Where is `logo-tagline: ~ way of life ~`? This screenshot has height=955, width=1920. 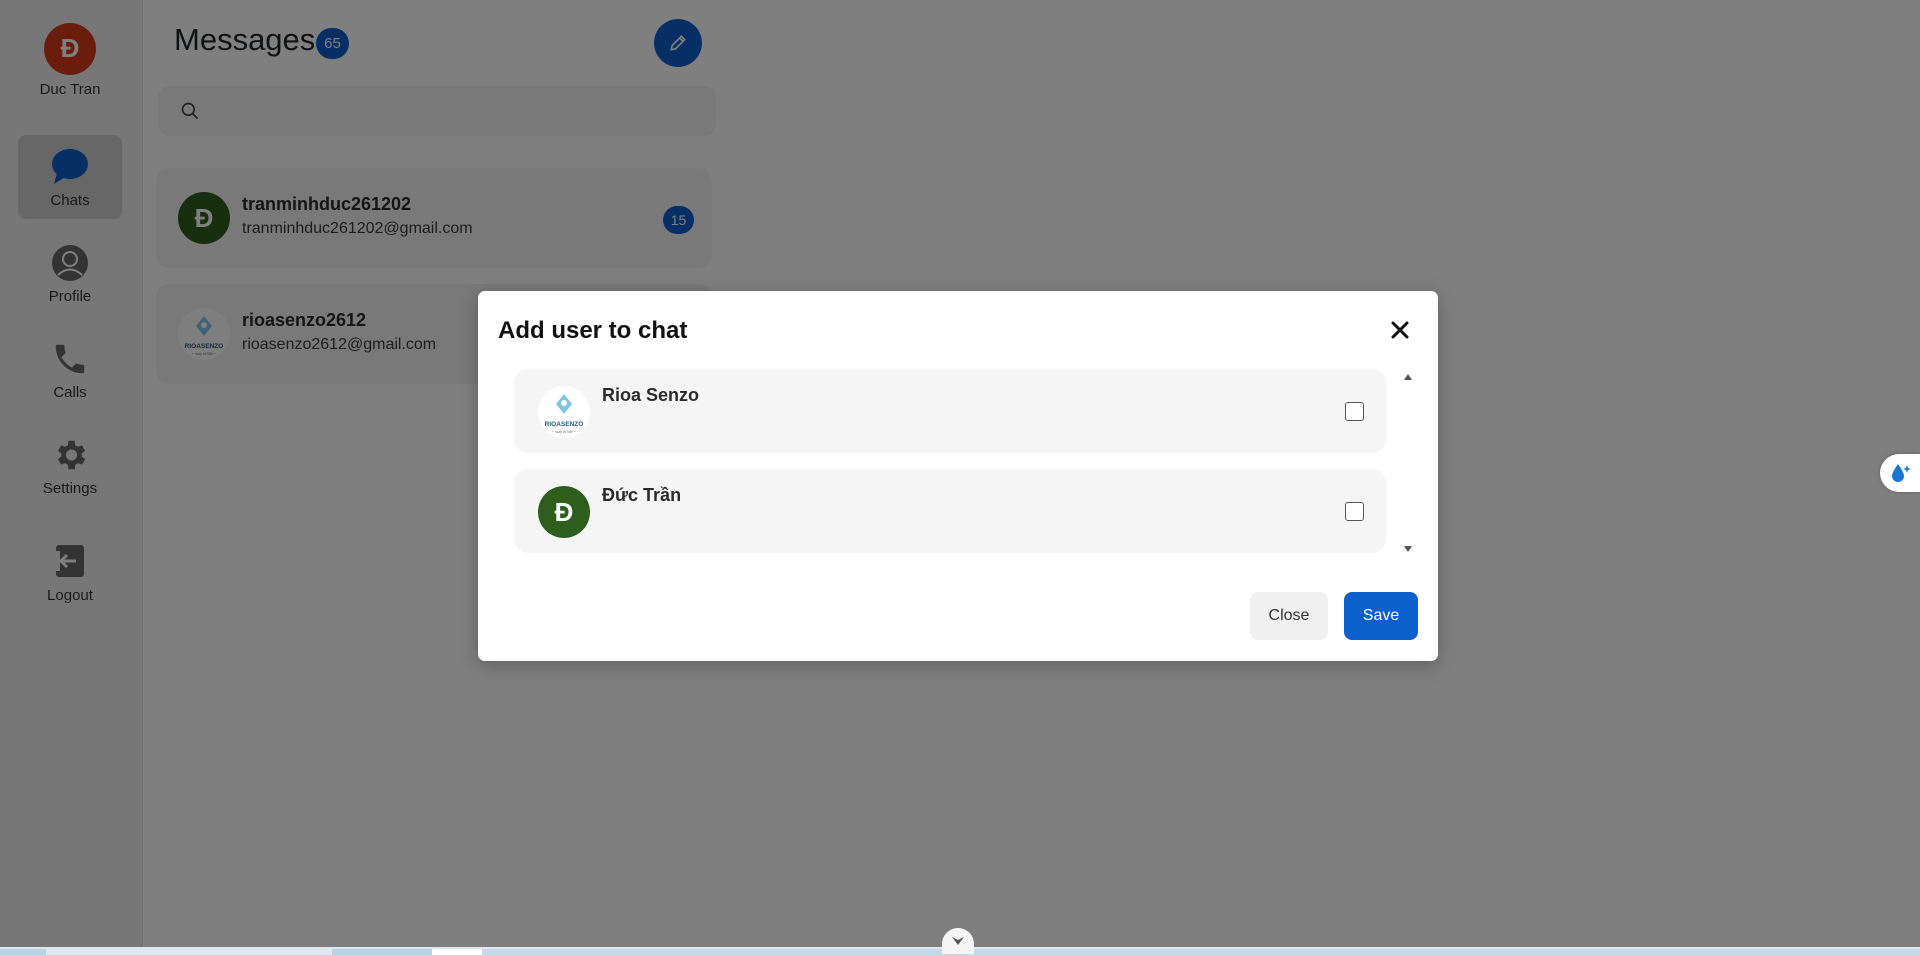
logo-tagline: ~ way of life ~ is located at coordinates (564, 431).